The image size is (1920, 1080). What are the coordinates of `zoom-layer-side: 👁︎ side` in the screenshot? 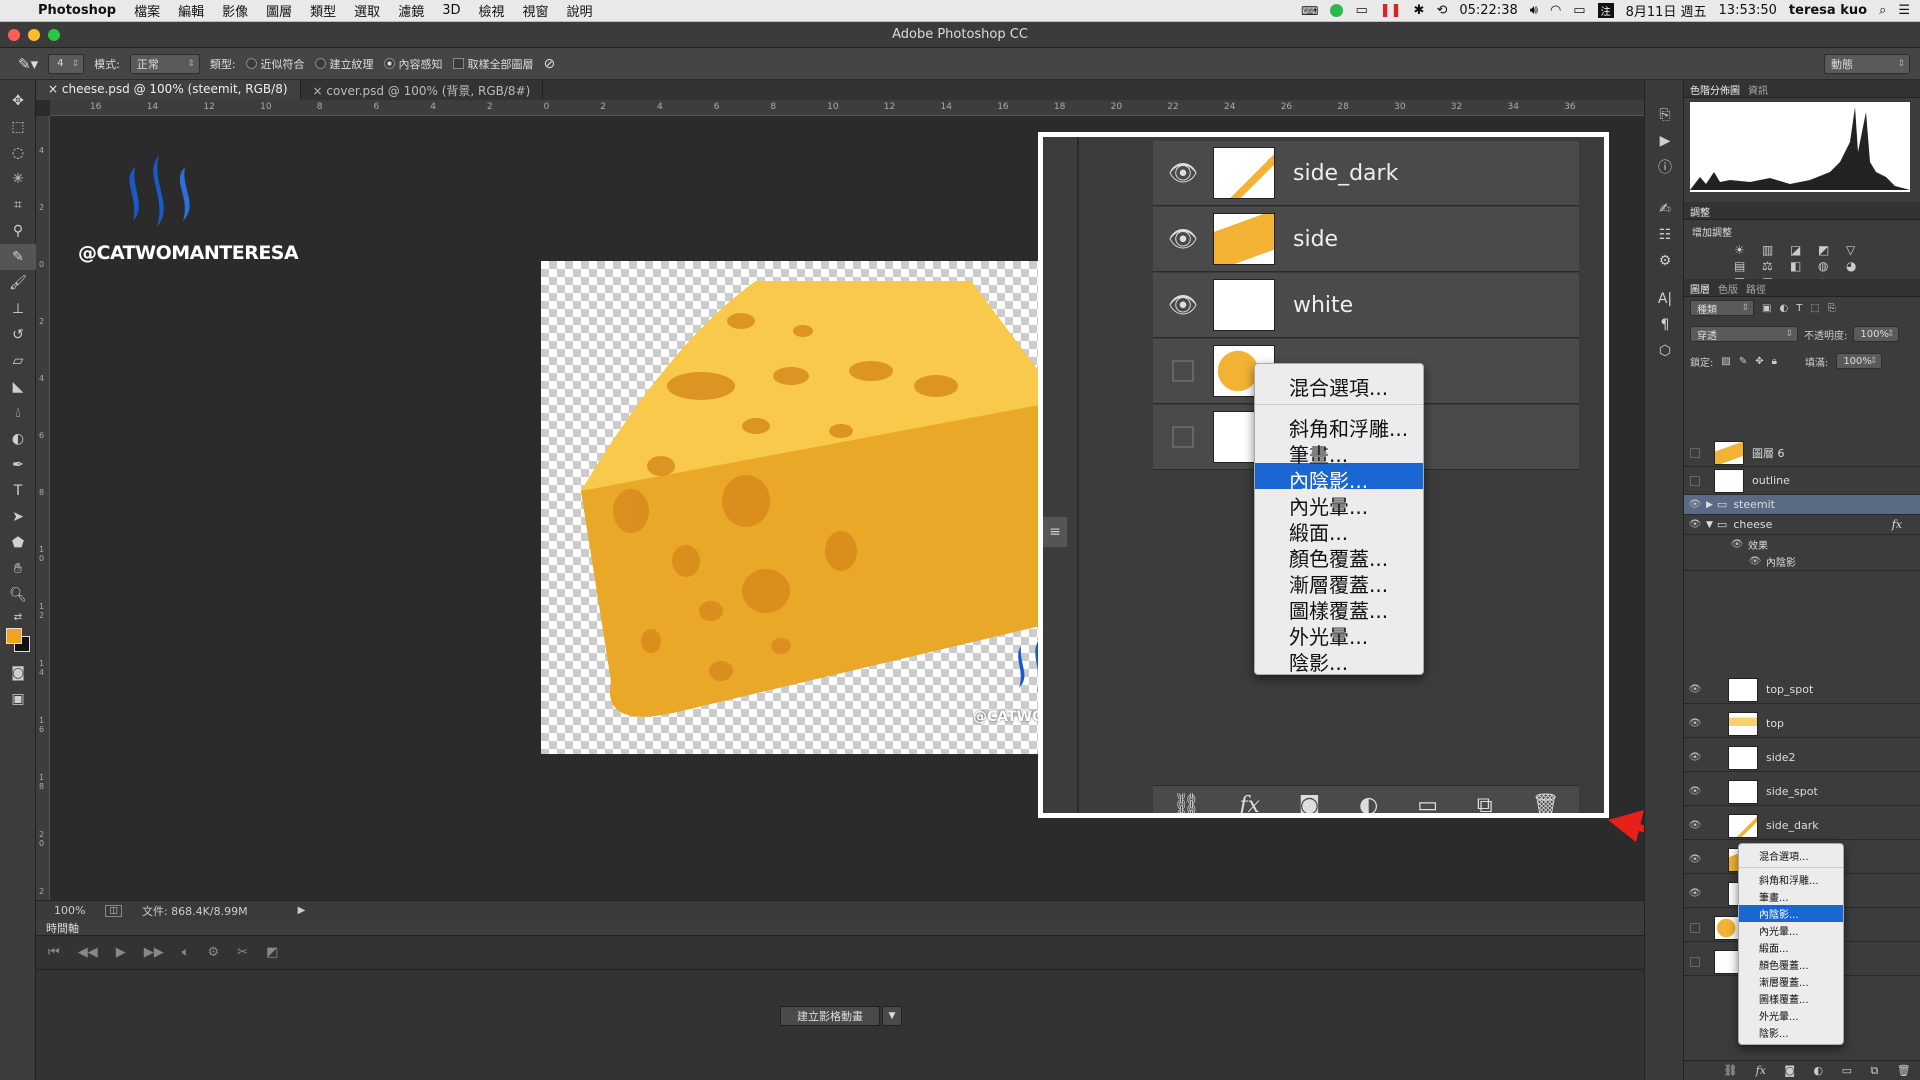 It's located at (1366, 239).